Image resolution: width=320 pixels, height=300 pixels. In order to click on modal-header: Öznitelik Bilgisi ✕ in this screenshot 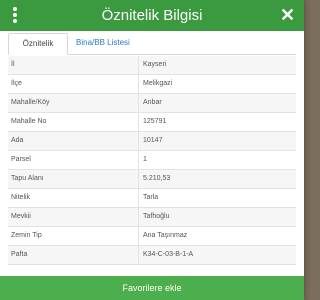, I will do `click(152, 15)`.